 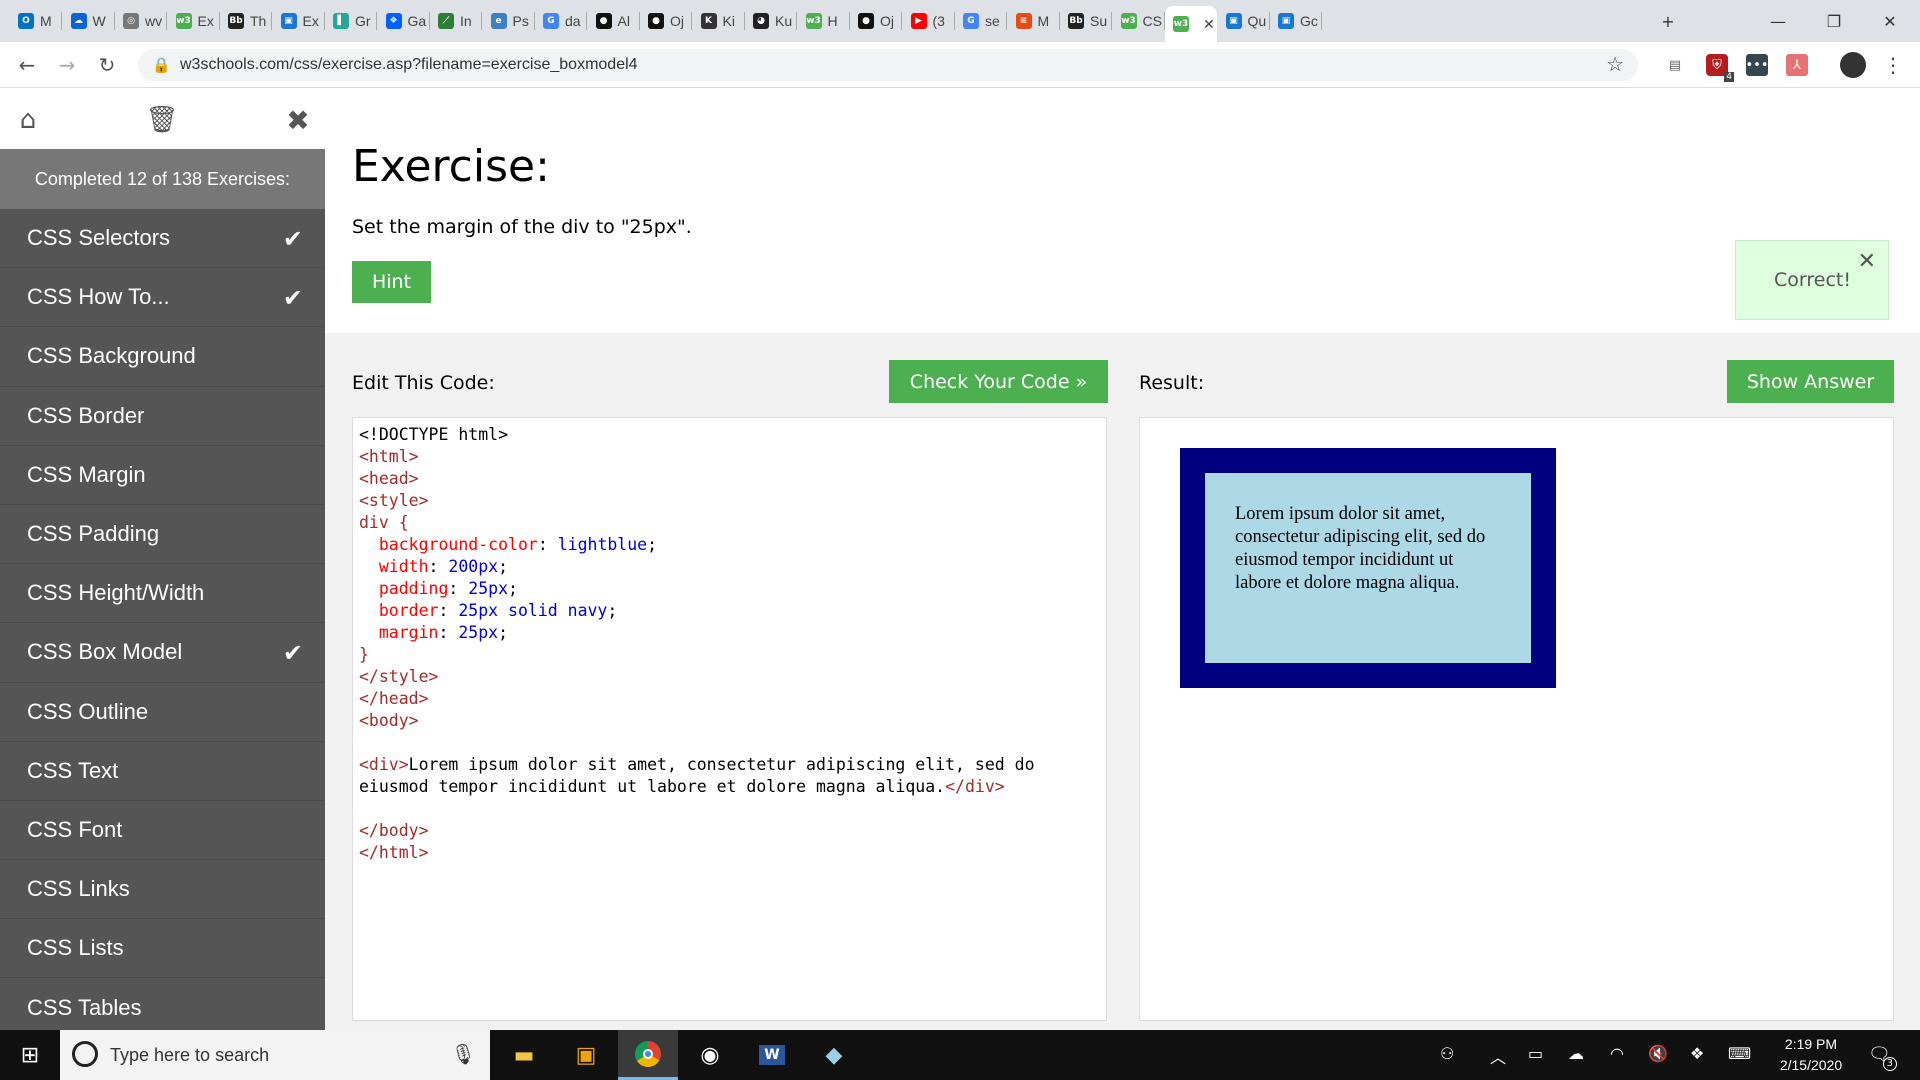 What do you see at coordinates (162, 831) in the screenshot?
I see `sidebar-item: CSS Font` at bounding box center [162, 831].